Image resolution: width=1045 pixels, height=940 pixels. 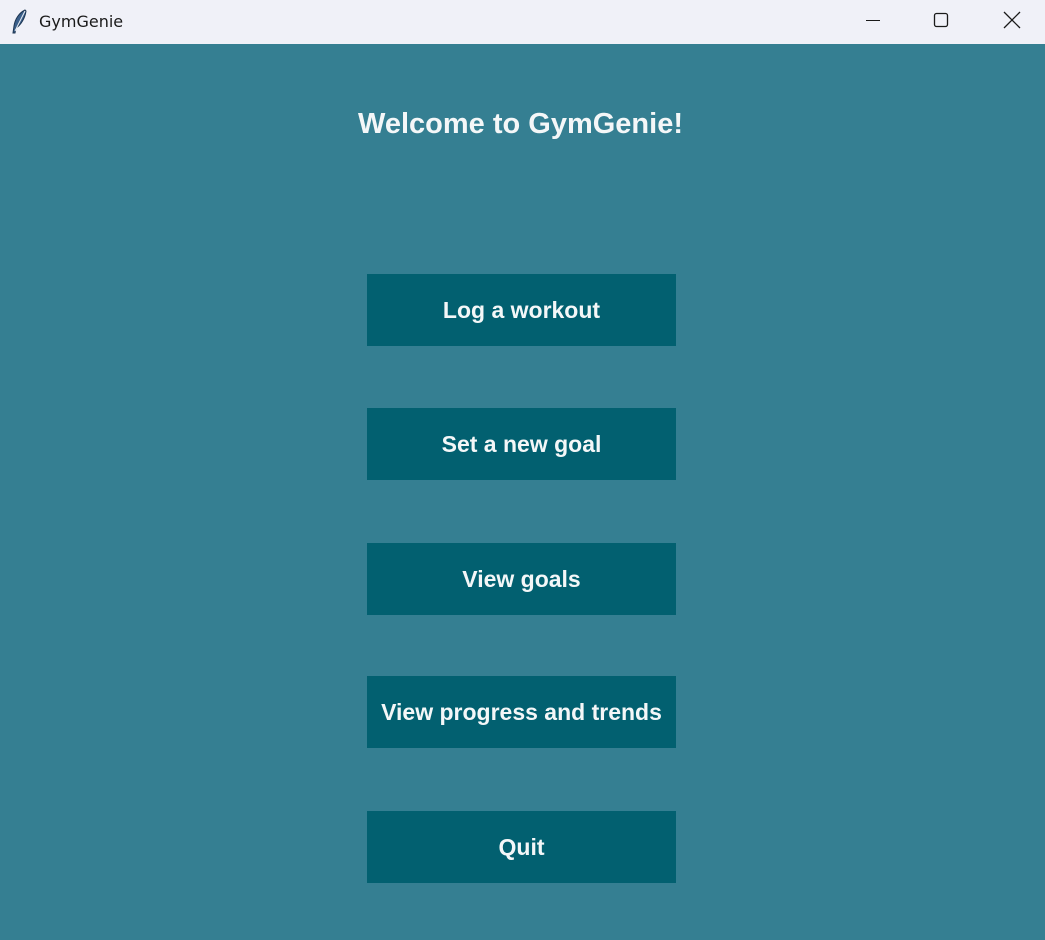 What do you see at coordinates (521, 579) in the screenshot?
I see `view-goals-button: View goals` at bounding box center [521, 579].